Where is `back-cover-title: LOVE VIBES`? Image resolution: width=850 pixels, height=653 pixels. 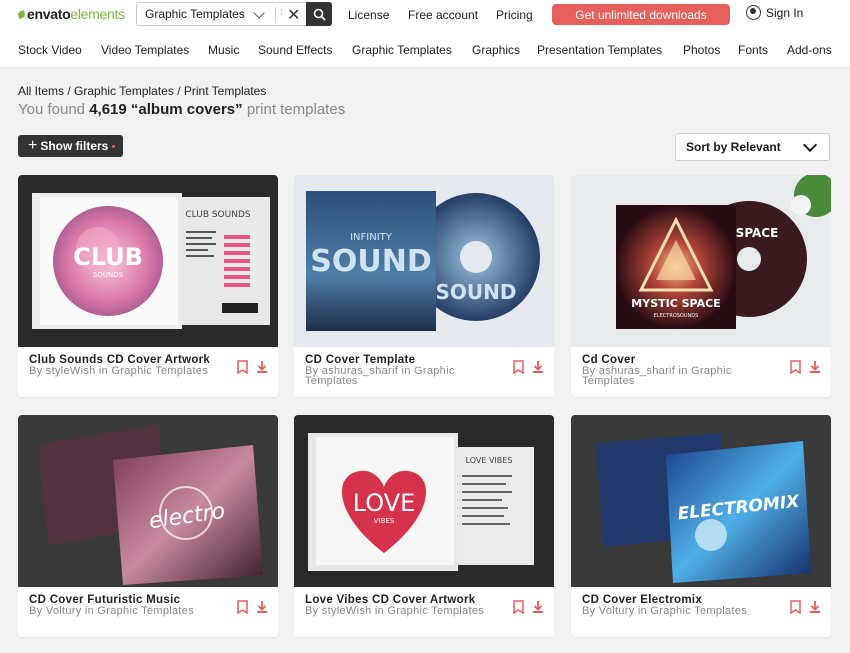 back-cover-title: LOVE VIBES is located at coordinates (489, 460).